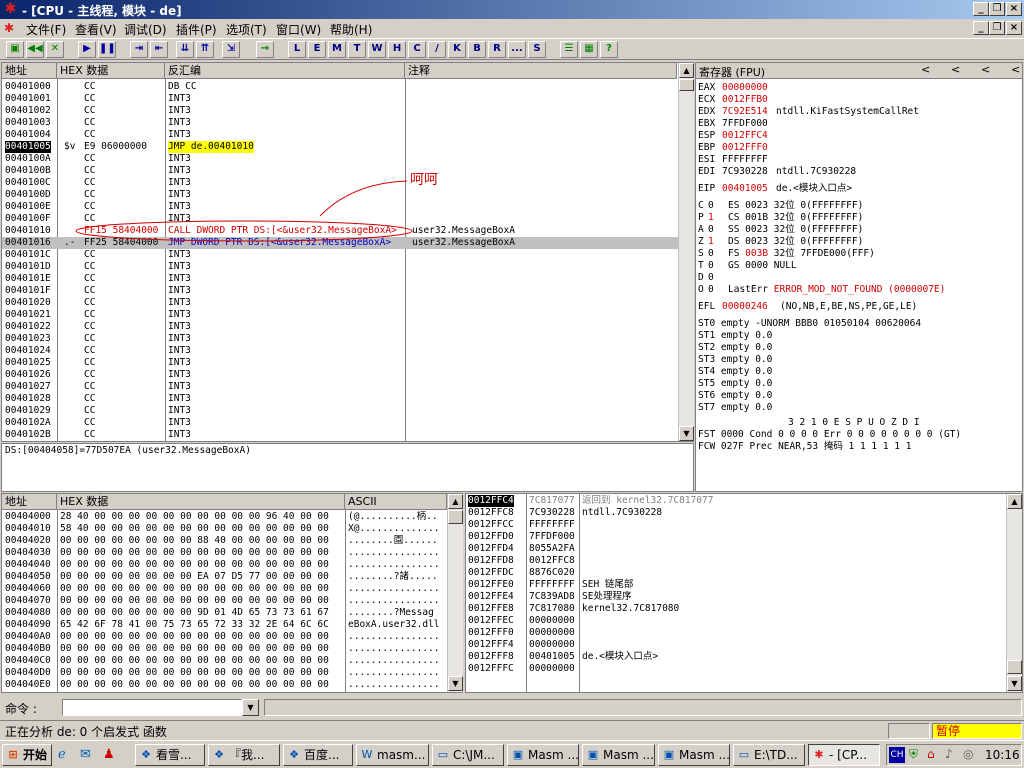 This screenshot has height=768, width=1024. What do you see at coordinates (925, 69) in the screenshot?
I see `register-nav-1: <` at bounding box center [925, 69].